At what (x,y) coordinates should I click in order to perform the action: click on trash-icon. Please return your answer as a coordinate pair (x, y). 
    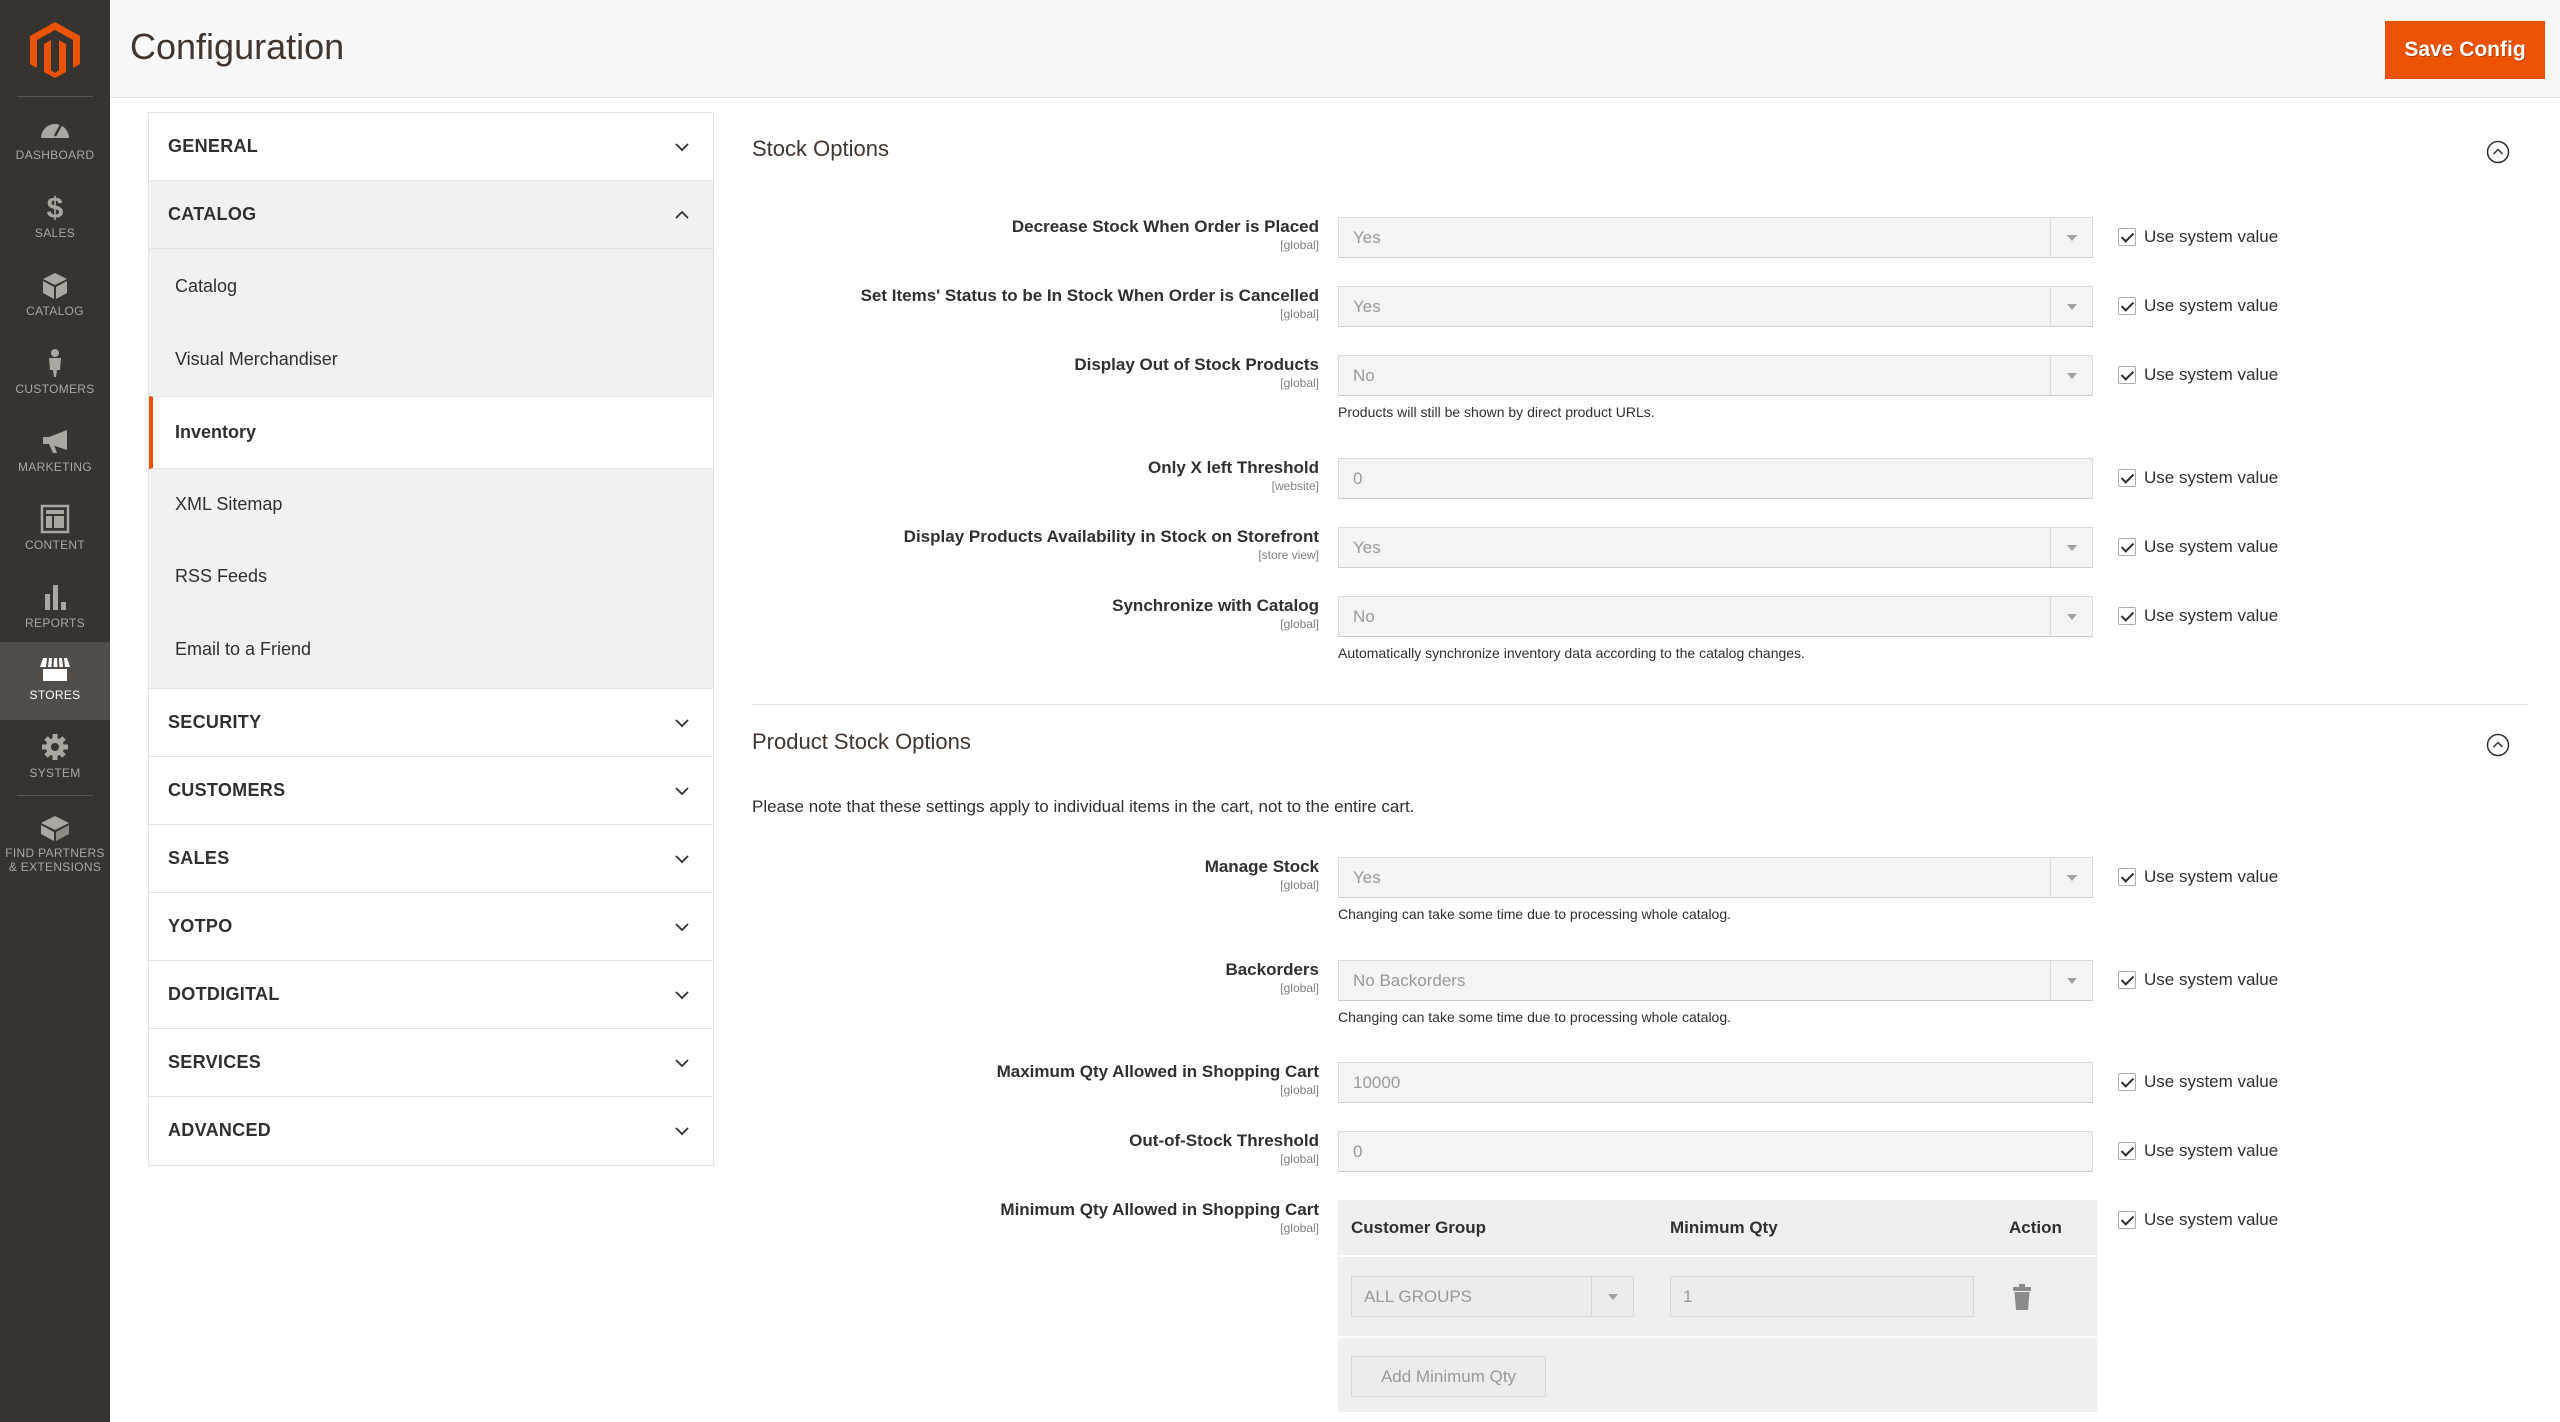
    Looking at the image, I should click on (2022, 1297).